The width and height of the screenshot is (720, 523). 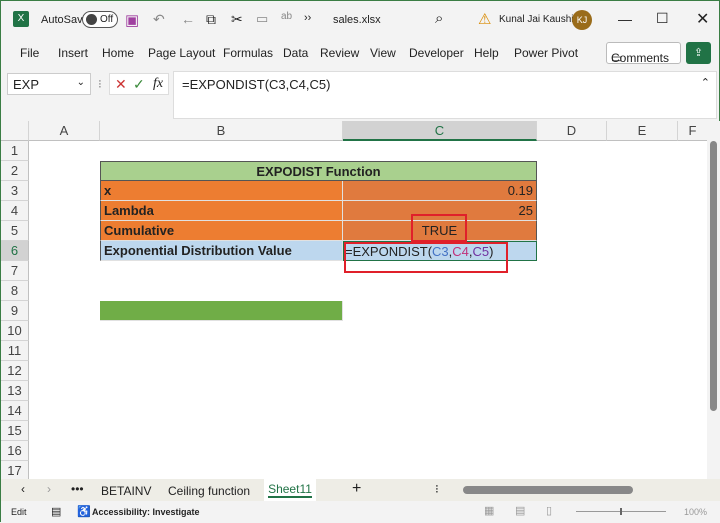 I want to click on more-sheets-icon: •••, so click(x=77, y=489).